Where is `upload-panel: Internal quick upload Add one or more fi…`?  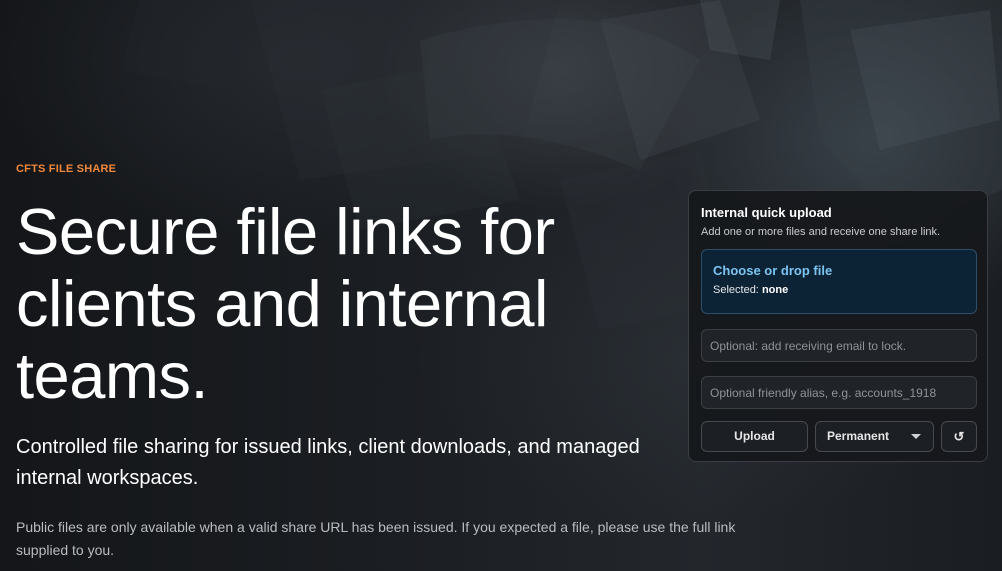
upload-panel: Internal quick upload Add one or more fi… is located at coordinates (838, 326).